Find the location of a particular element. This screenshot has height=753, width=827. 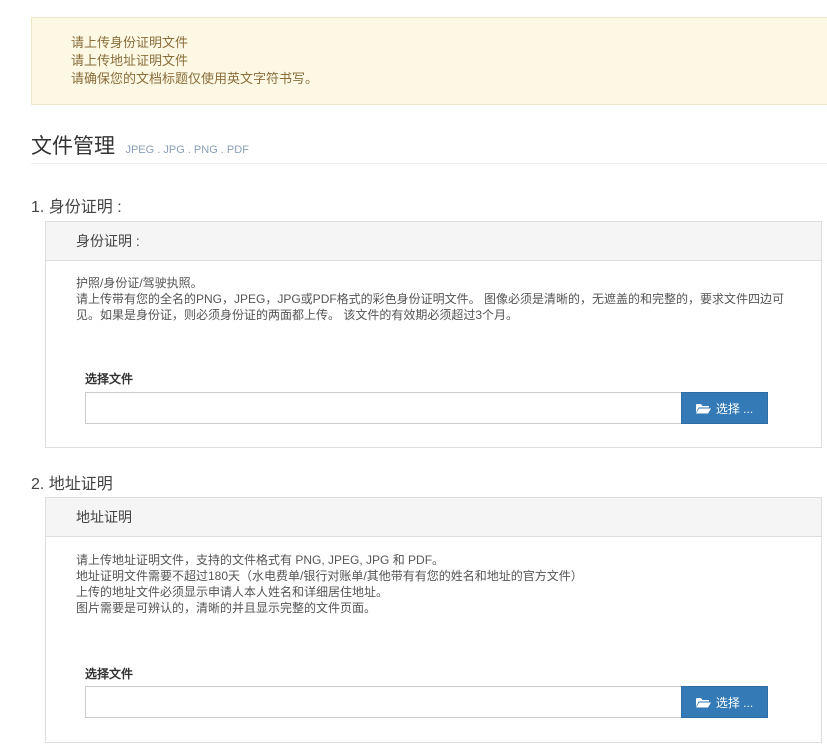

notice-line-address: 请上传地址证明文件 is located at coordinates (130, 60).